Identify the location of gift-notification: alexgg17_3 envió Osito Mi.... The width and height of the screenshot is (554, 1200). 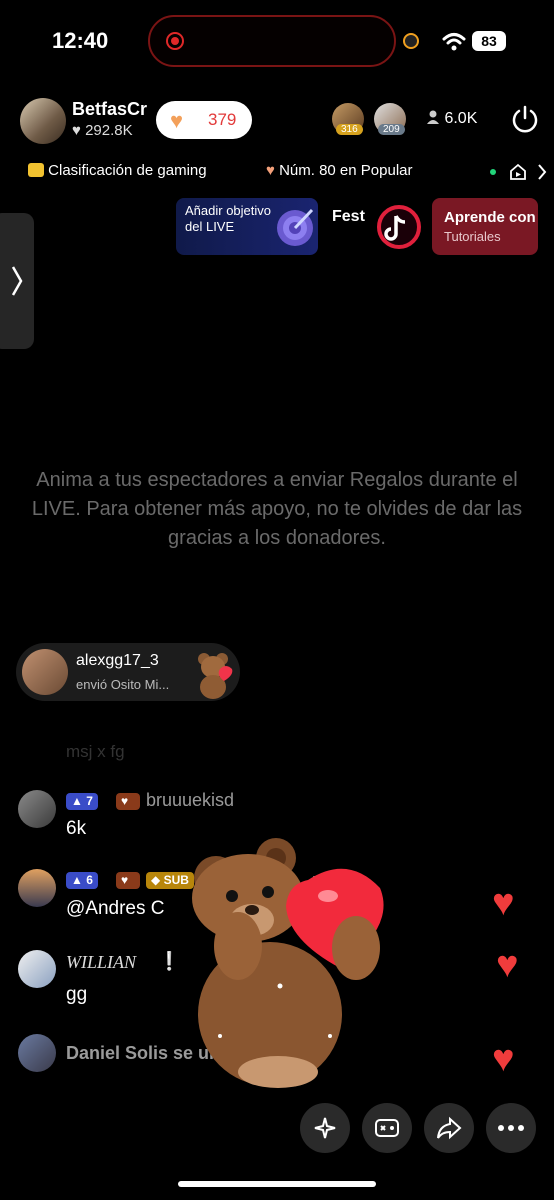
(128, 672).